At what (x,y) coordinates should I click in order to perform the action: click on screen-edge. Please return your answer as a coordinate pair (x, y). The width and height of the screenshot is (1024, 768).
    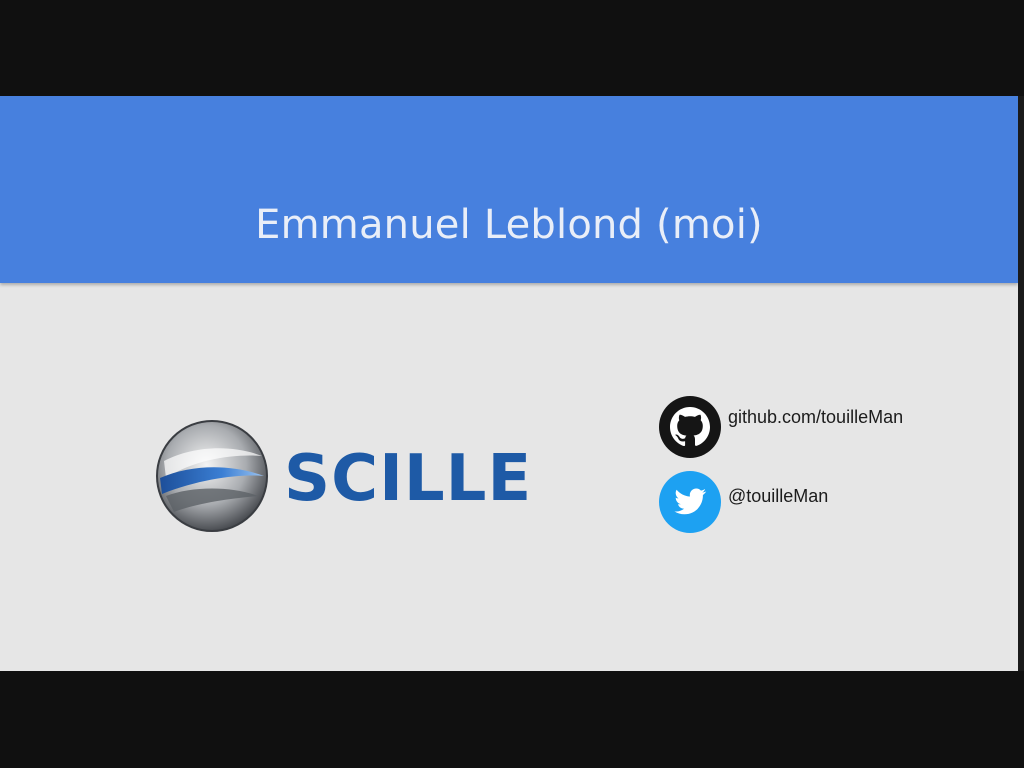
    Looking at the image, I should click on (1021, 383).